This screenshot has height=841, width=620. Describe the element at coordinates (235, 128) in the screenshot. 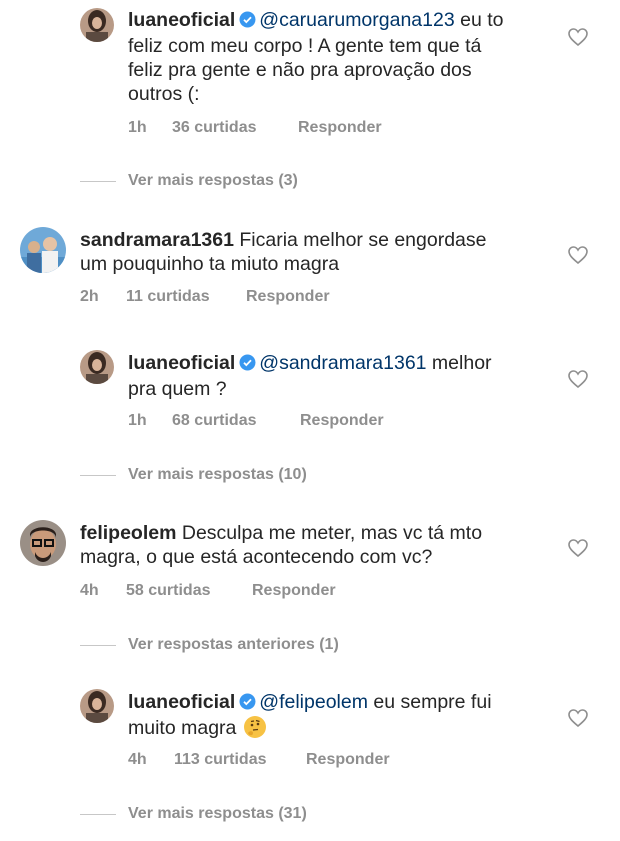

I see `likes-count: 36 curtidas` at that location.